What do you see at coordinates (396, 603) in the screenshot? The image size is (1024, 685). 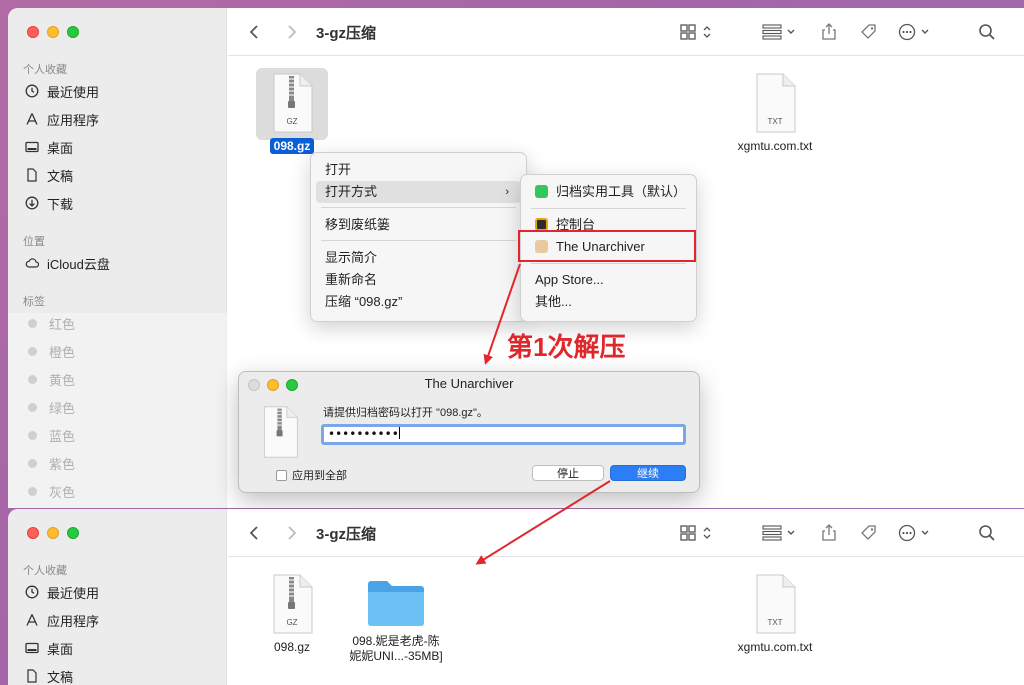 I see `folder-icon` at bounding box center [396, 603].